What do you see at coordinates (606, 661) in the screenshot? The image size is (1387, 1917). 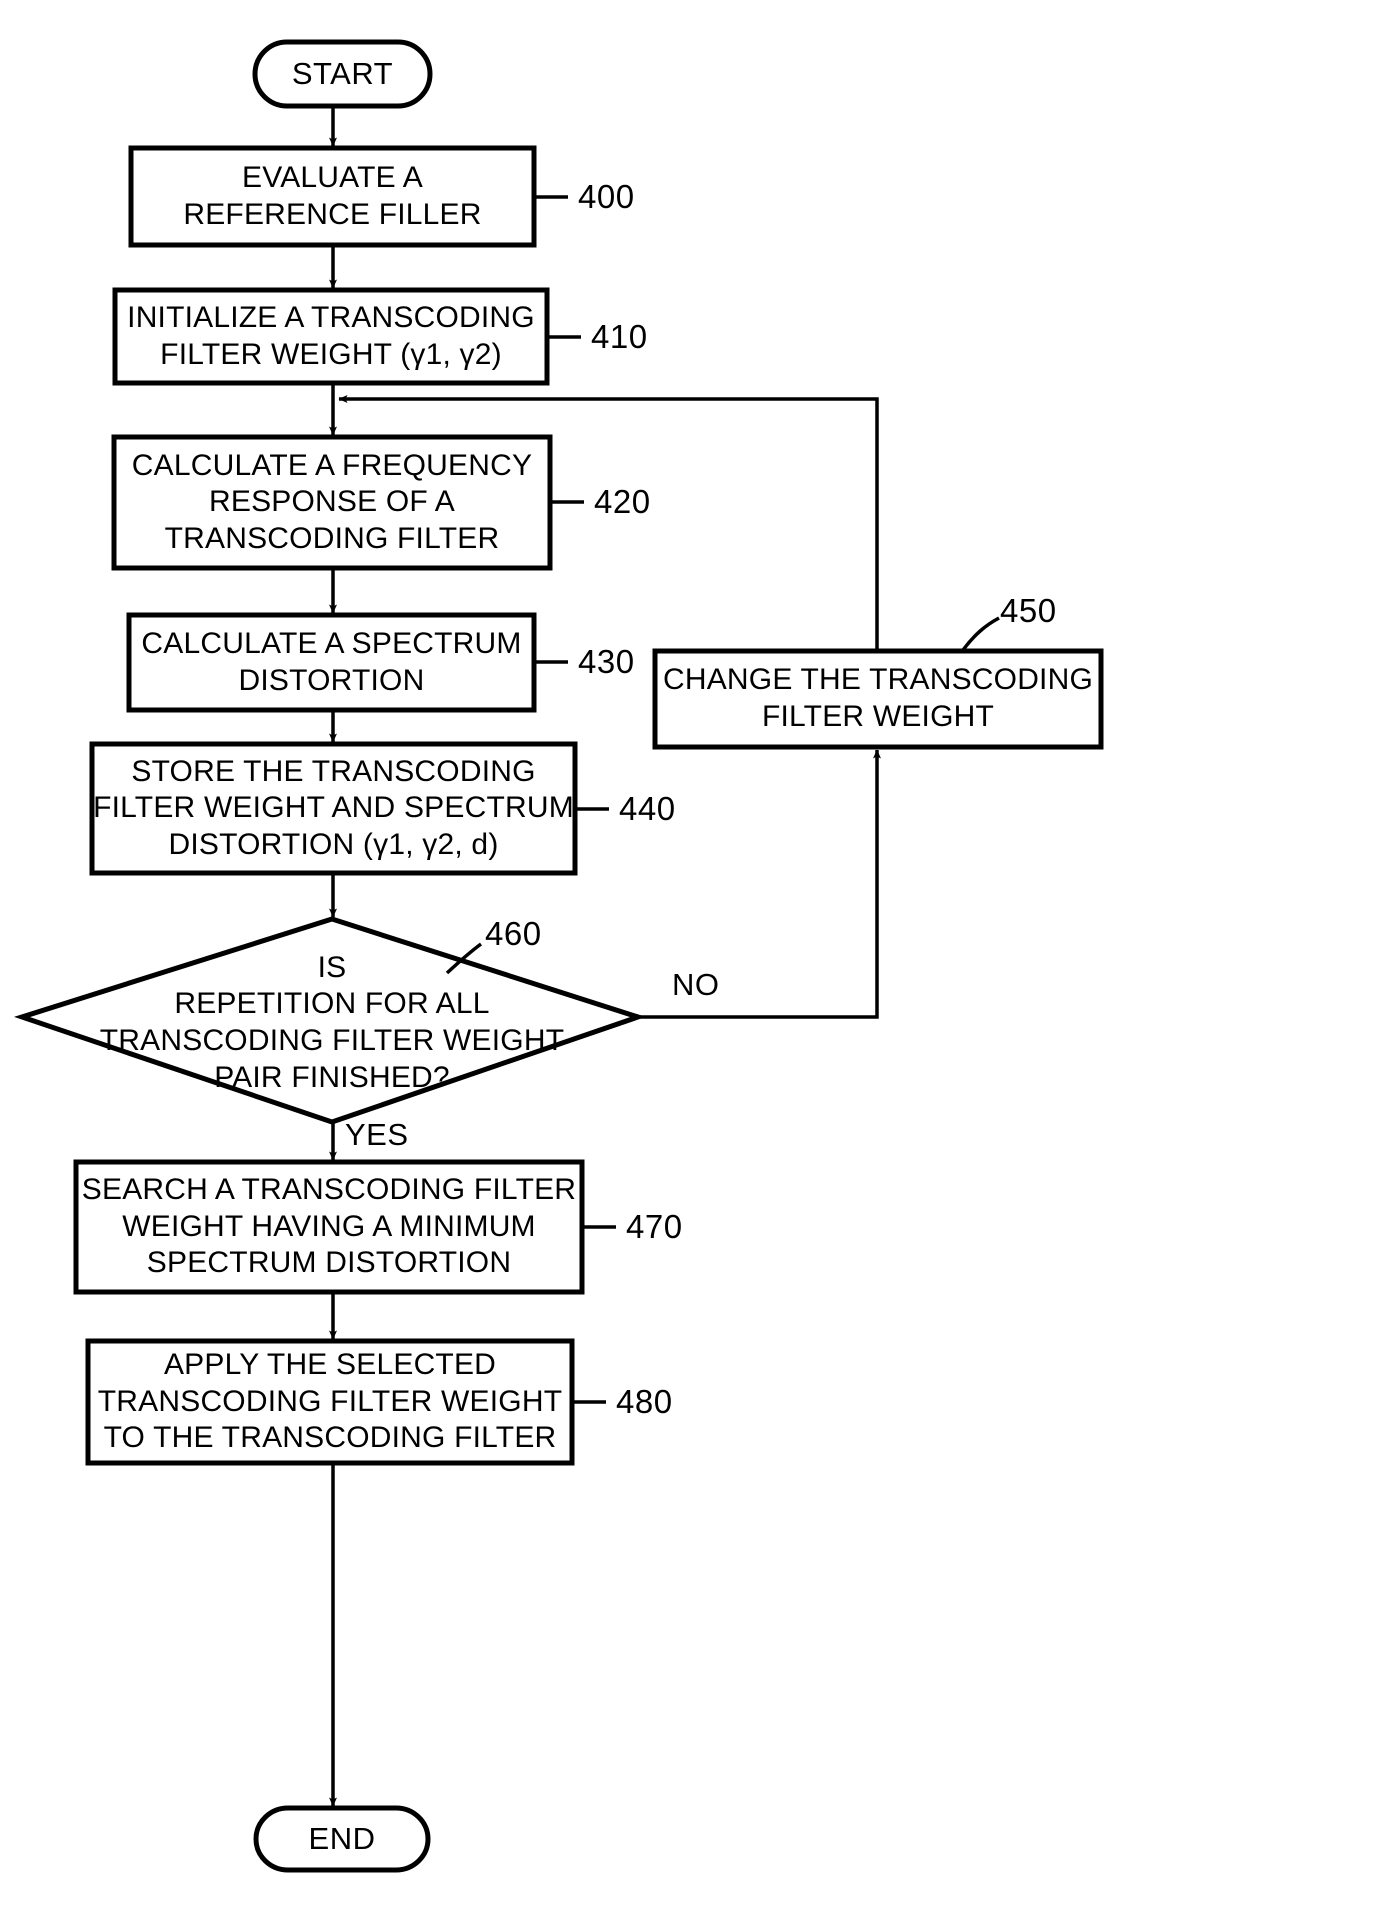 I see `ref-430: 430` at bounding box center [606, 661].